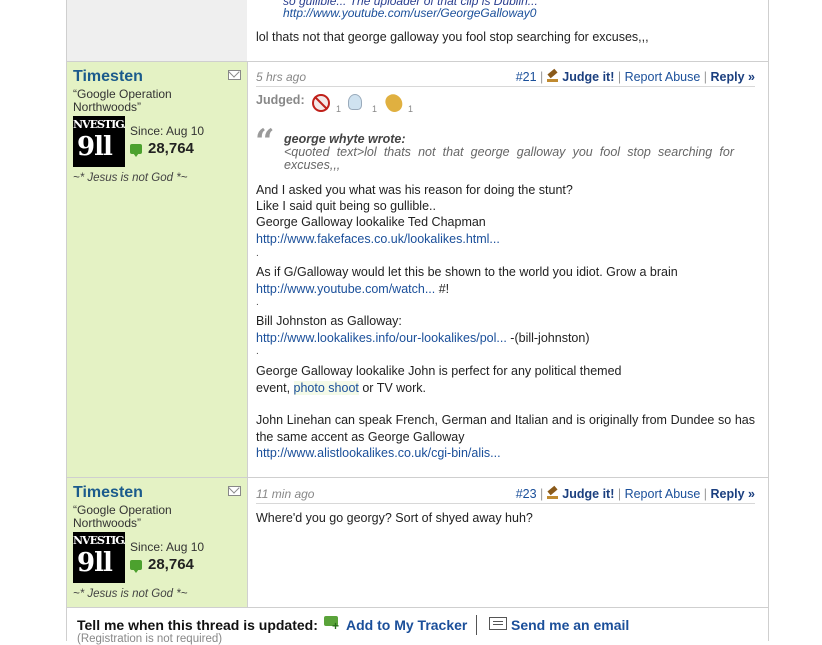  I want to click on photo-shoot-link: photo shoot, so click(326, 388).